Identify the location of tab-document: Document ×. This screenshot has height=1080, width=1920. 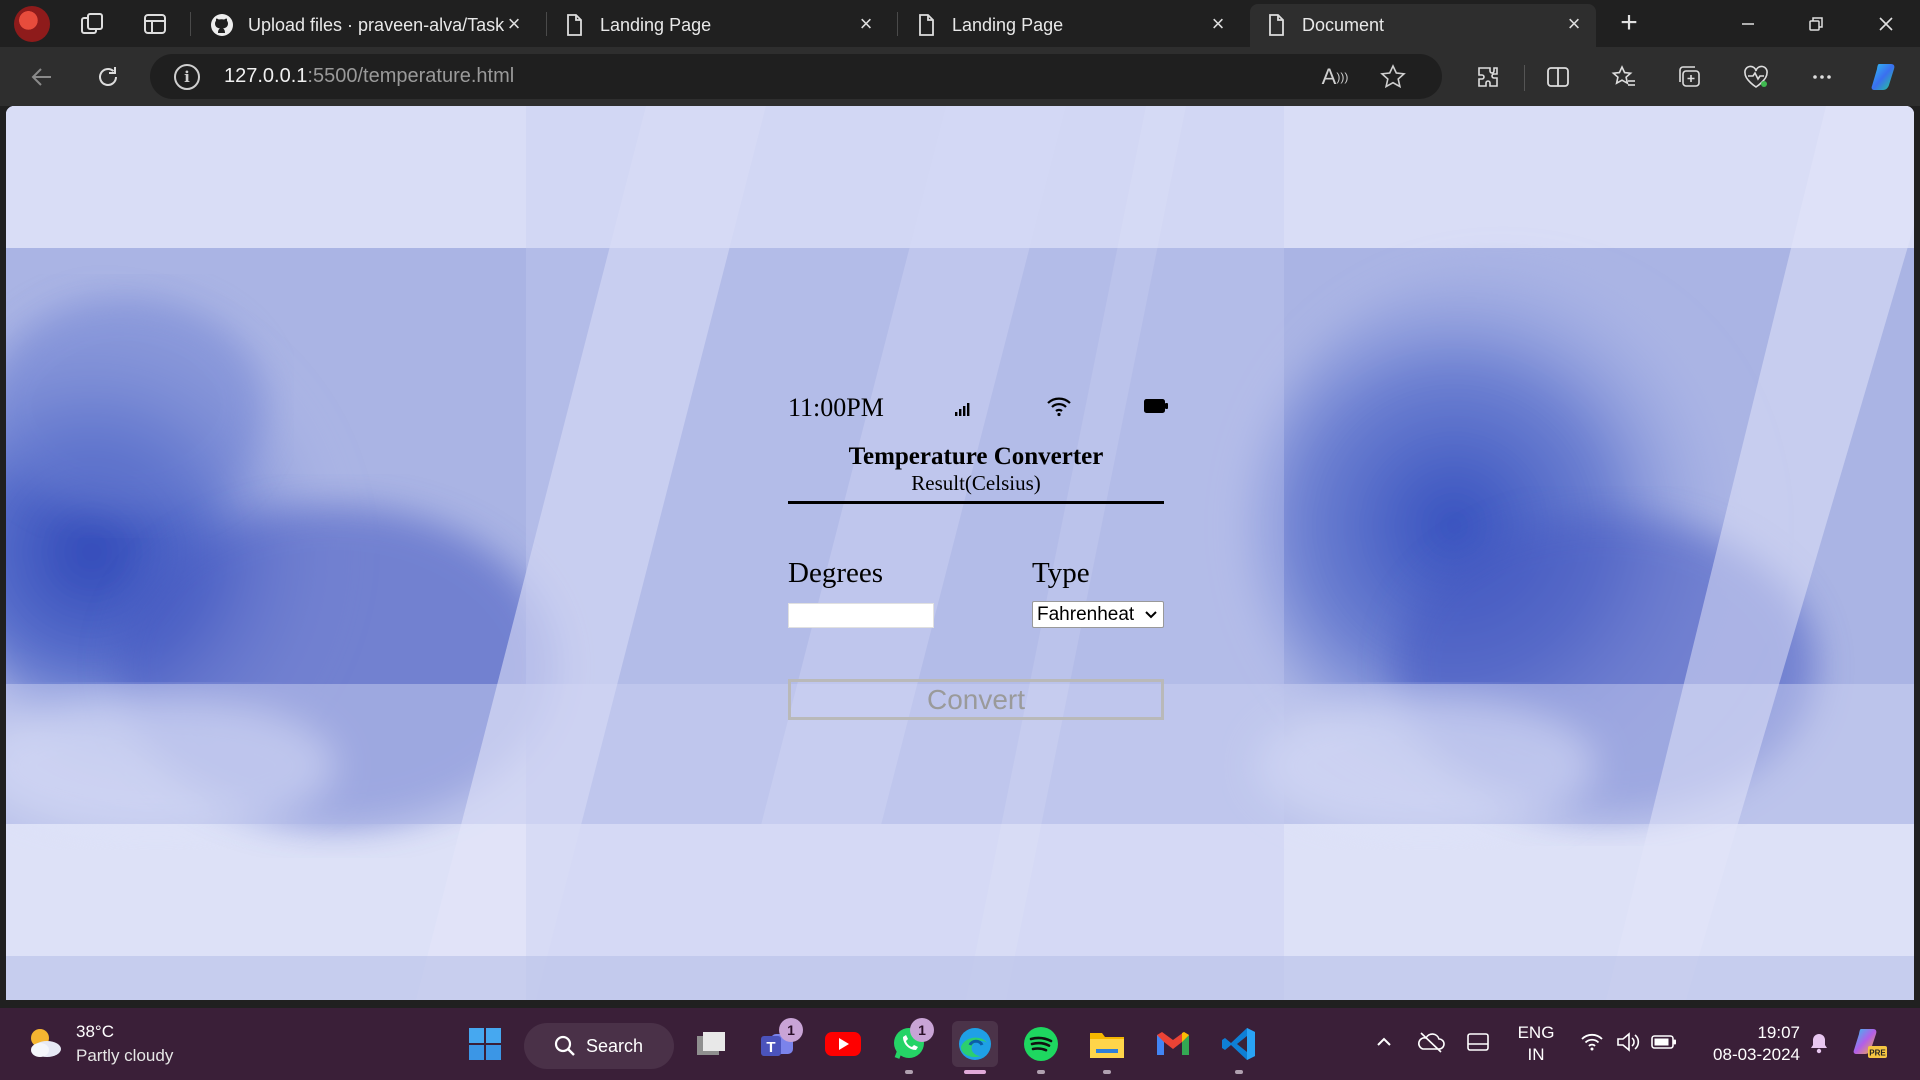
(1423, 25).